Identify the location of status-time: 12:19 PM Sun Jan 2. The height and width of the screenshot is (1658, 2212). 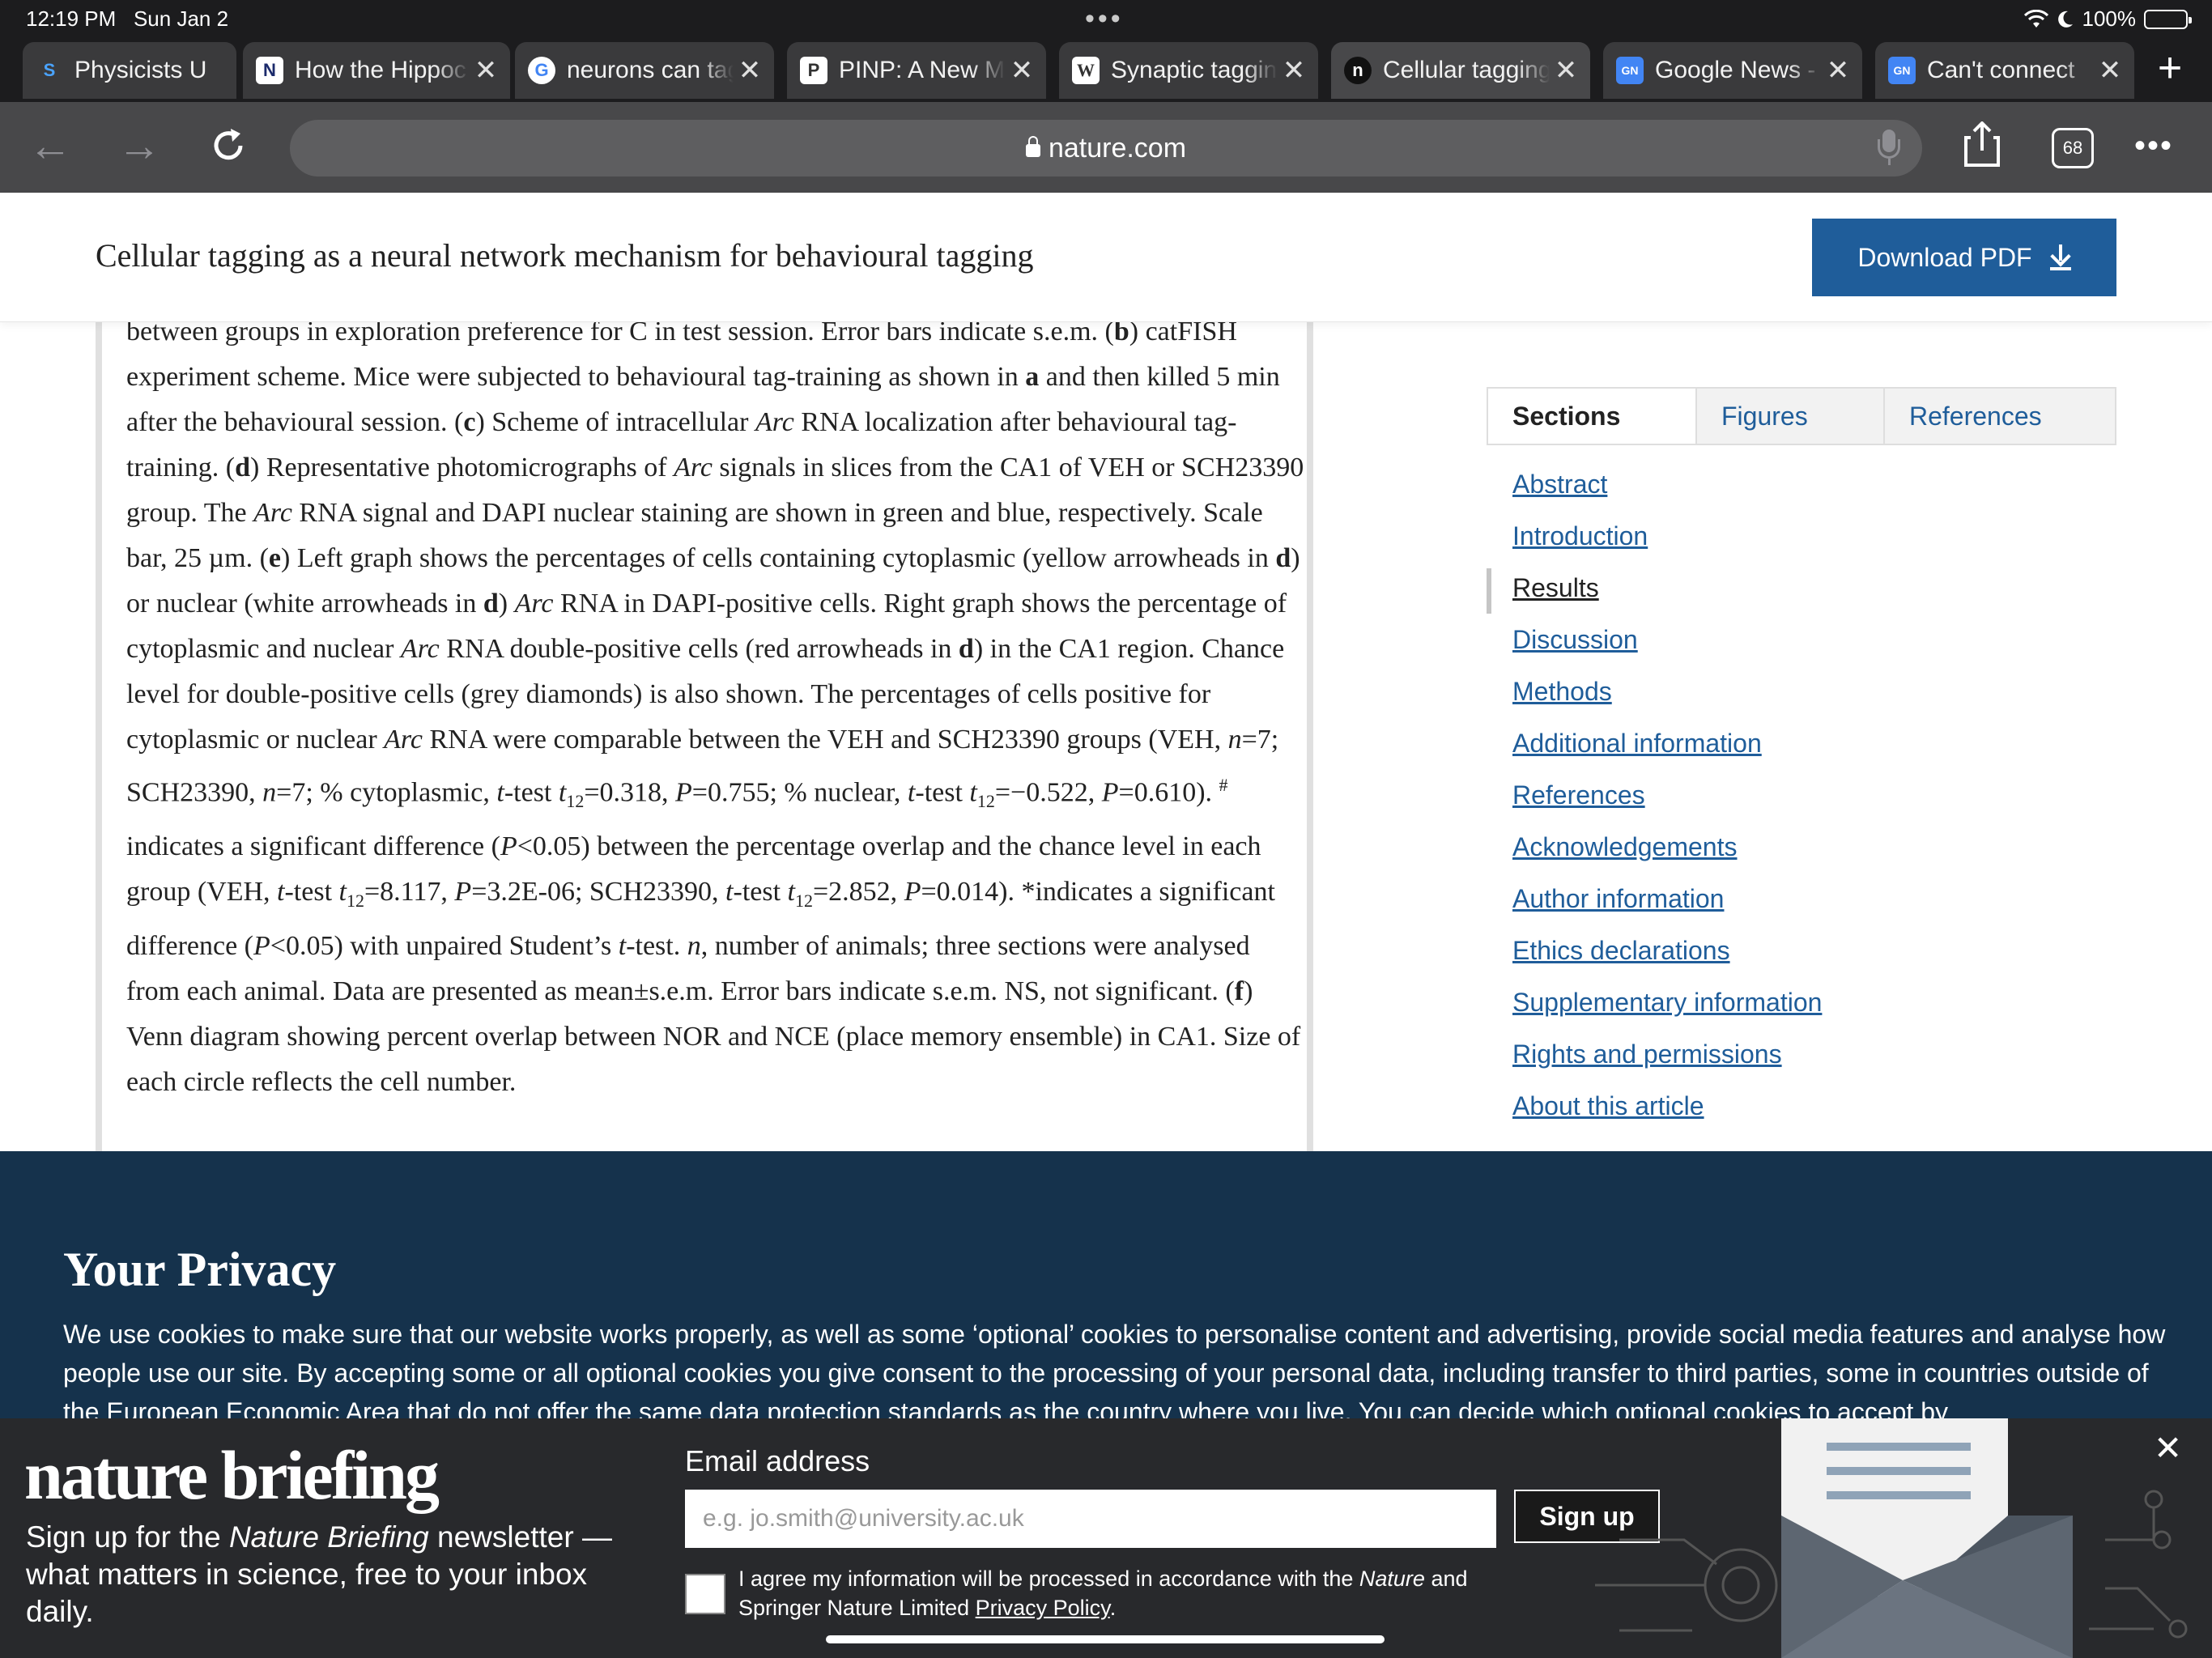
(127, 18).